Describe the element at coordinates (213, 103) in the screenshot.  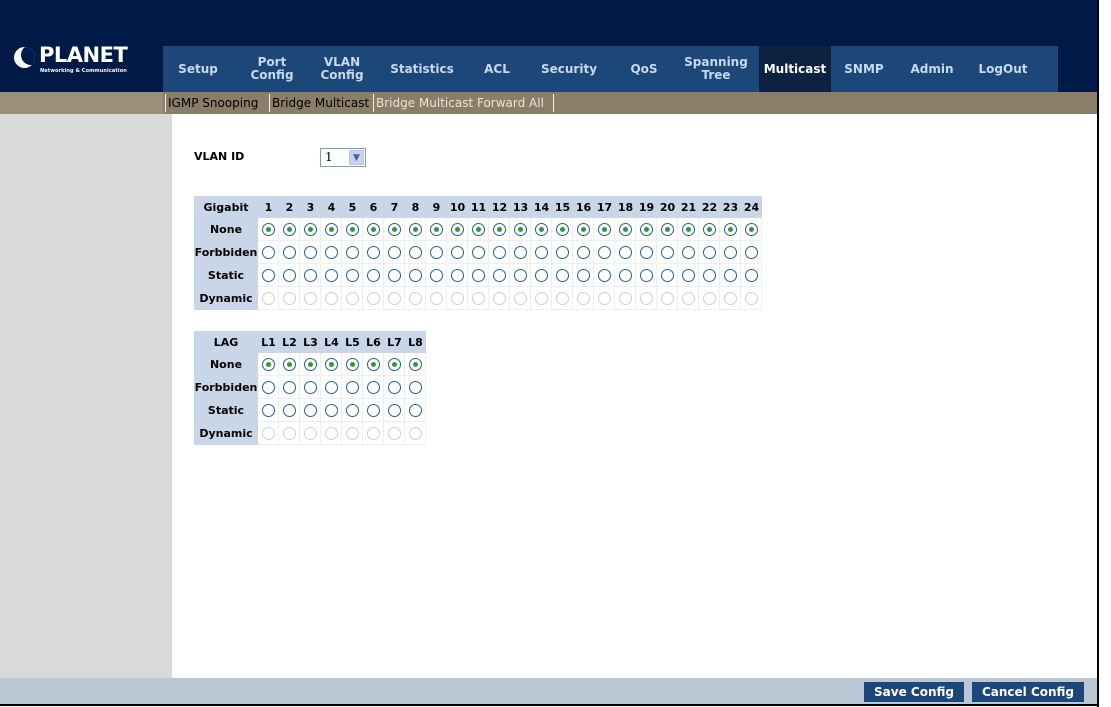
I see `subnav-tab-igmp-snooping: IGMP Snooping` at that location.